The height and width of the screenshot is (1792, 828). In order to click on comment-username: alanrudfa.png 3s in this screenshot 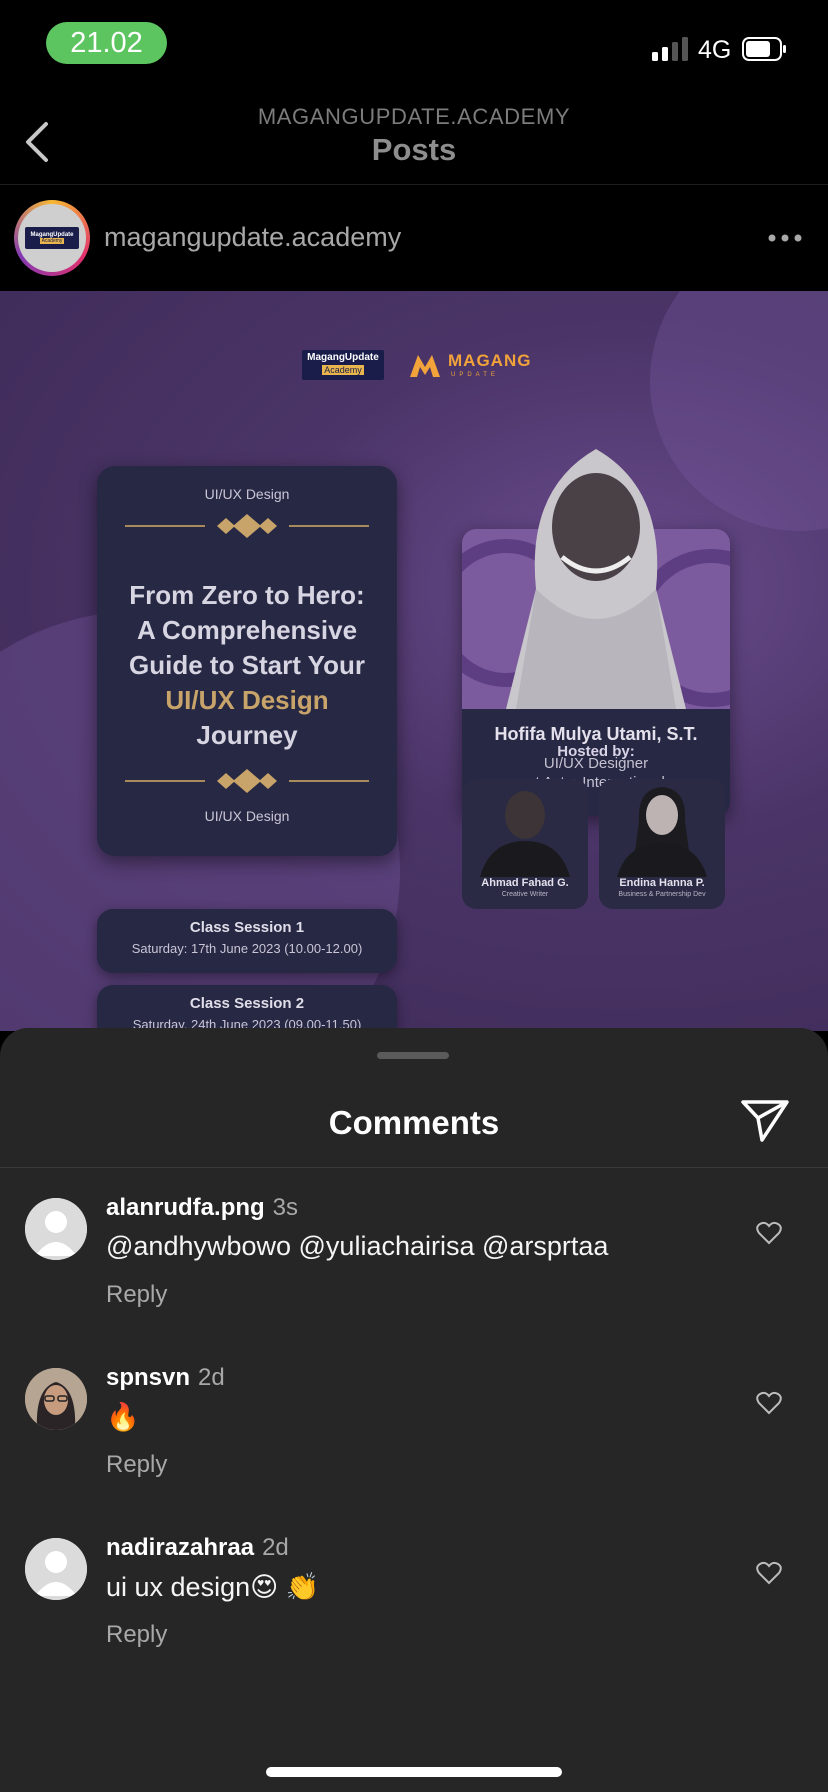, I will do `click(202, 1208)`.